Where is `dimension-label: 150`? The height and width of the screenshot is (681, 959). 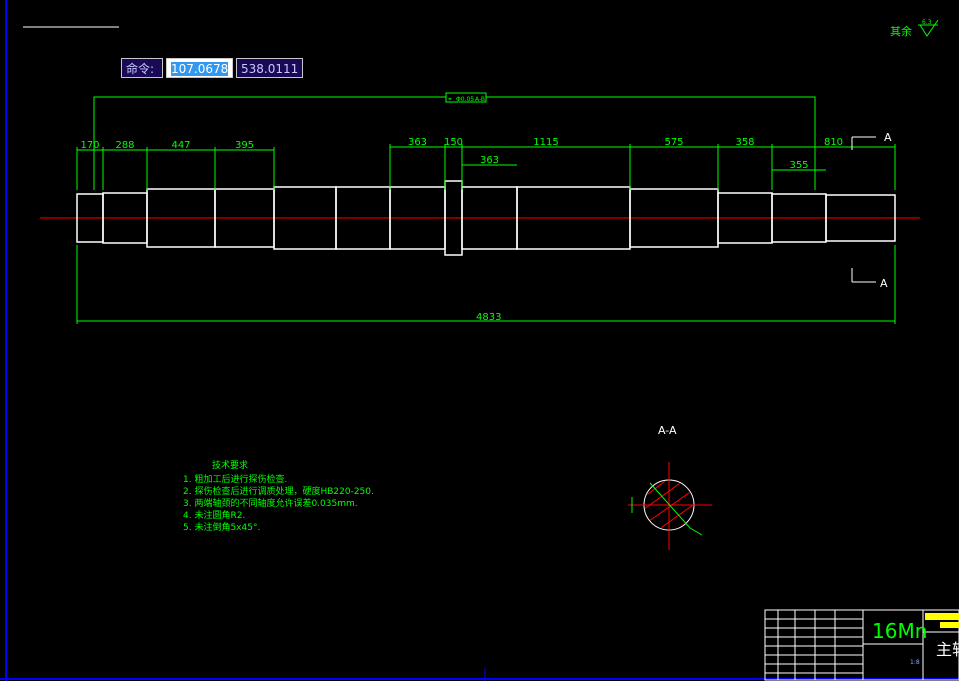
dimension-label: 150 is located at coordinates (453, 142).